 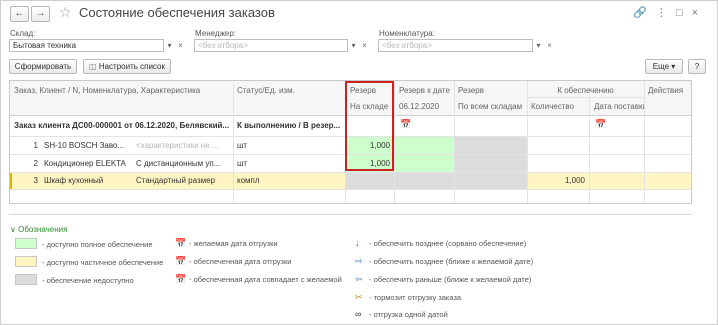 I want to click on legend-none-text: - обеспечение недоступно, so click(x=88, y=280).